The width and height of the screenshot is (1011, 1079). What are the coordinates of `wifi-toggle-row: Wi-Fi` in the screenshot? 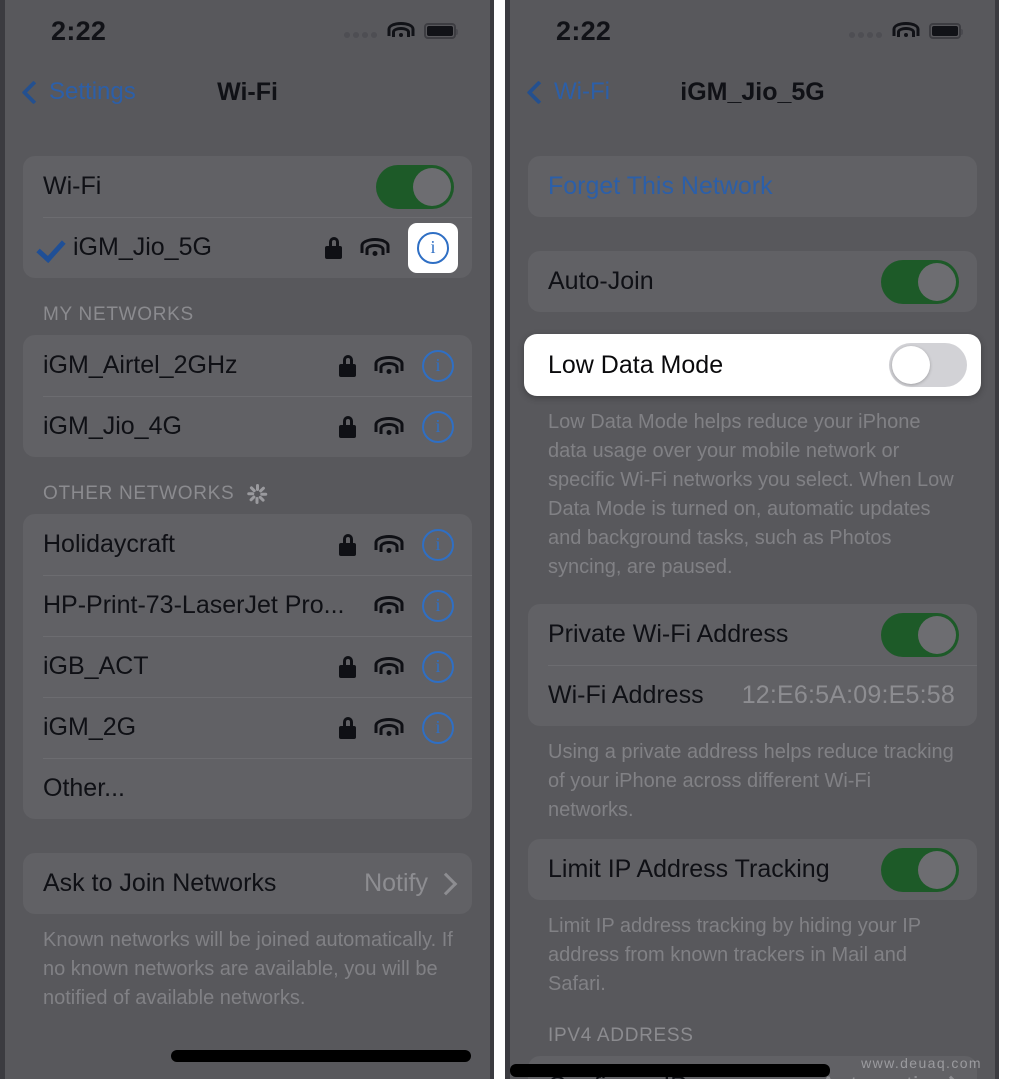 It's located at (247, 186).